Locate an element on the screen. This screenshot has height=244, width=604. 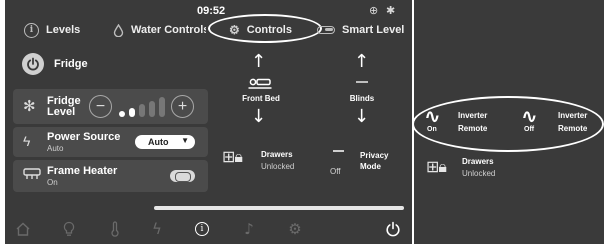
tab-label: Water Controls is located at coordinates (168, 30).